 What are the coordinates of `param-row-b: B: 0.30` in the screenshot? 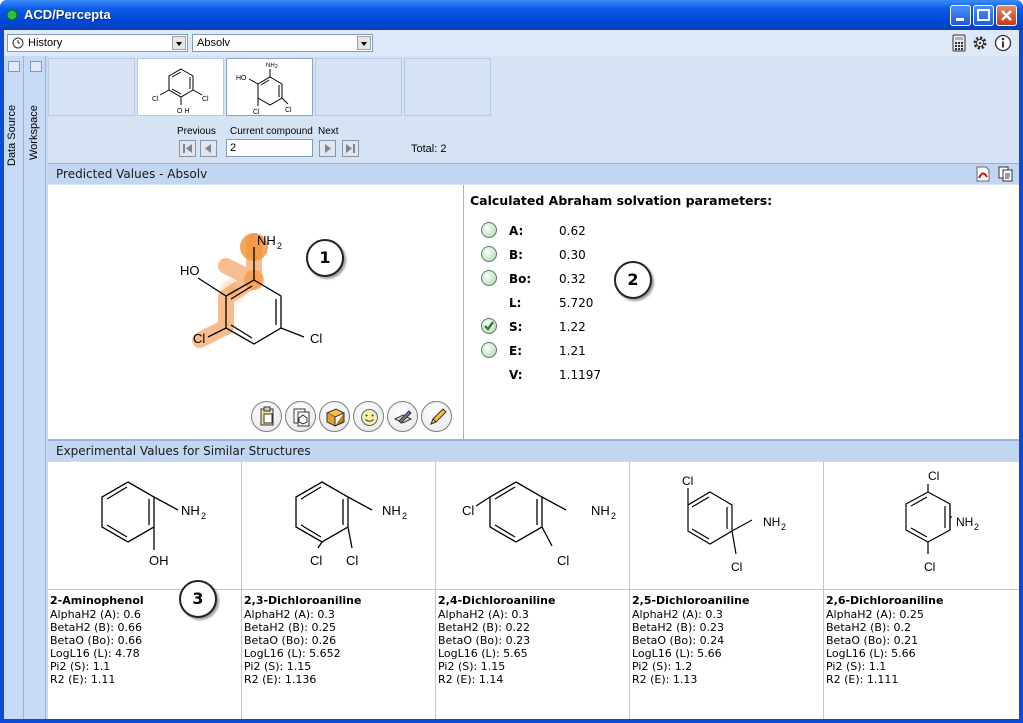 It's located at (581, 255).